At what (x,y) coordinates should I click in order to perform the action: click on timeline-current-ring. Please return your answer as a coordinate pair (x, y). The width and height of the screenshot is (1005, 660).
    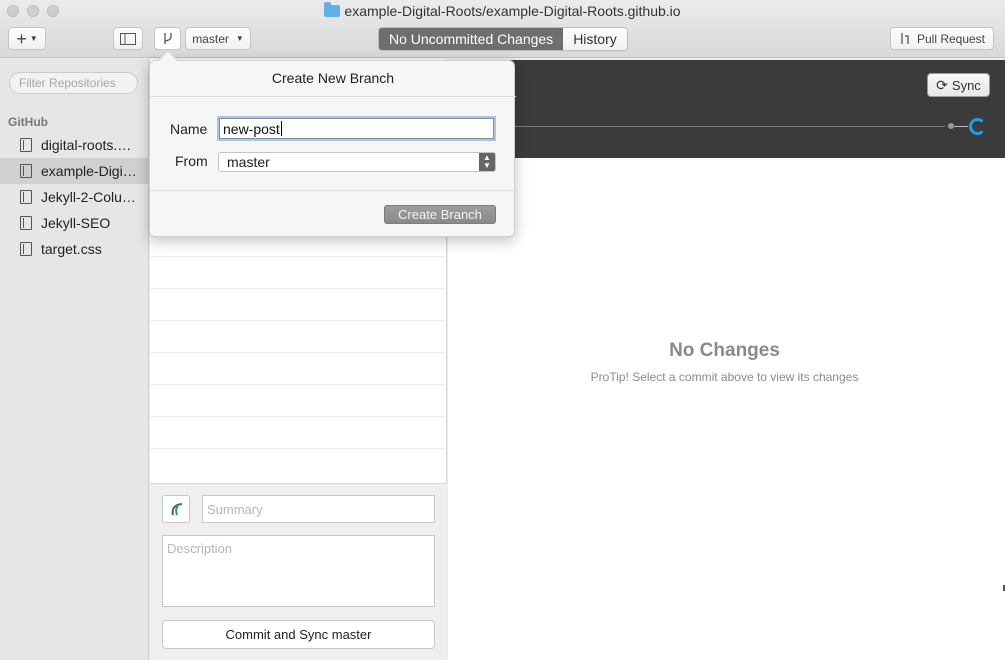
    Looking at the image, I should click on (977, 126).